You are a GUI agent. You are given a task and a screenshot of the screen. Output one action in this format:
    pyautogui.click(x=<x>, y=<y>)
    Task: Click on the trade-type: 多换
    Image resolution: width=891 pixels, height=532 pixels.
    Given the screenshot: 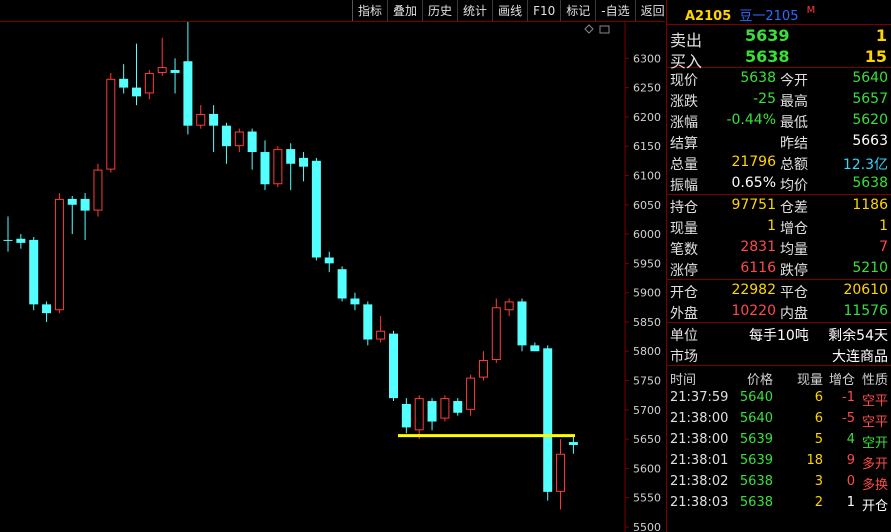 What is the action you would take?
    pyautogui.click(x=874, y=485)
    